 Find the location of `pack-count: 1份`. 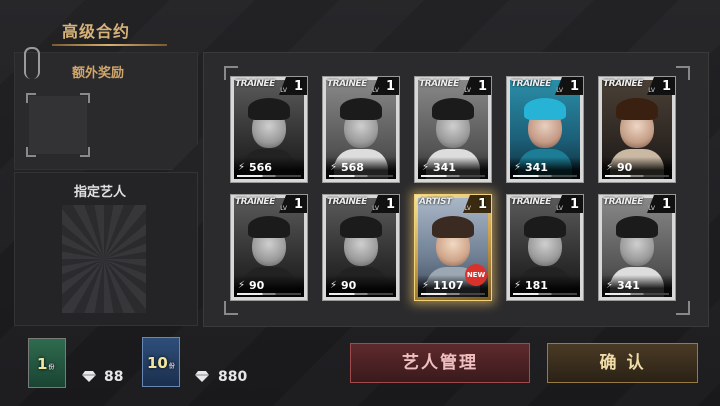

pack-count: 1份 is located at coordinates (46, 364).